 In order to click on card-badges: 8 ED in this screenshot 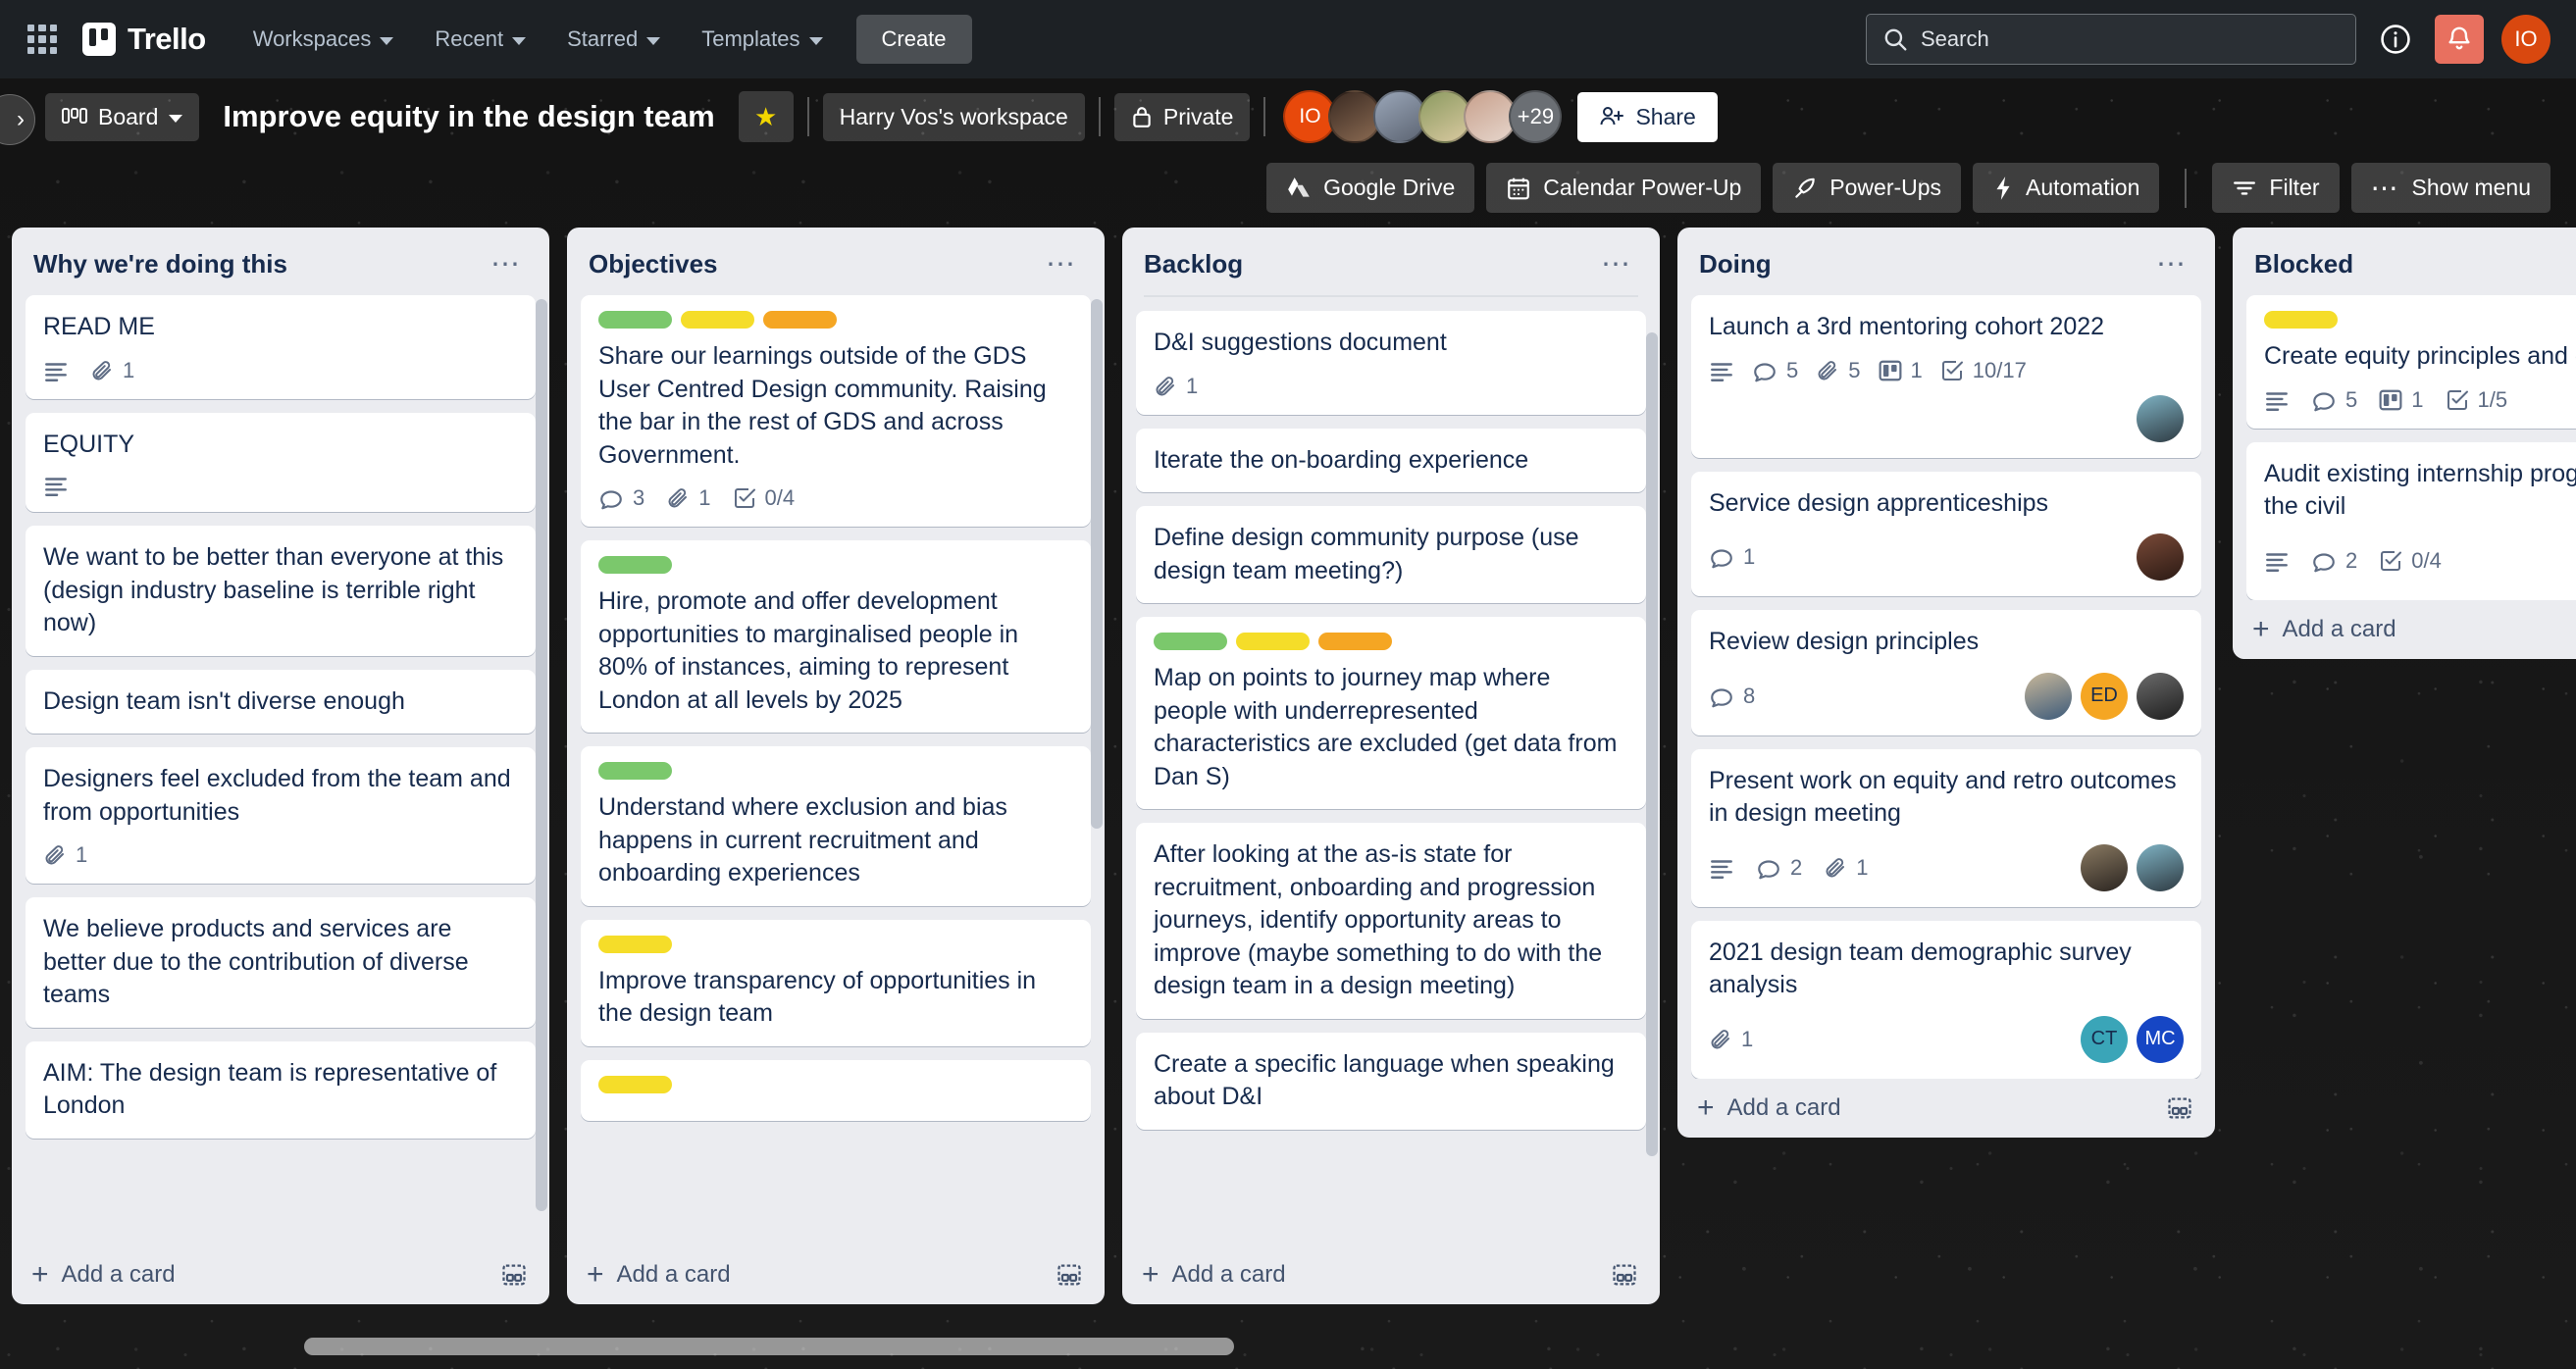, I will do `click(1946, 696)`.